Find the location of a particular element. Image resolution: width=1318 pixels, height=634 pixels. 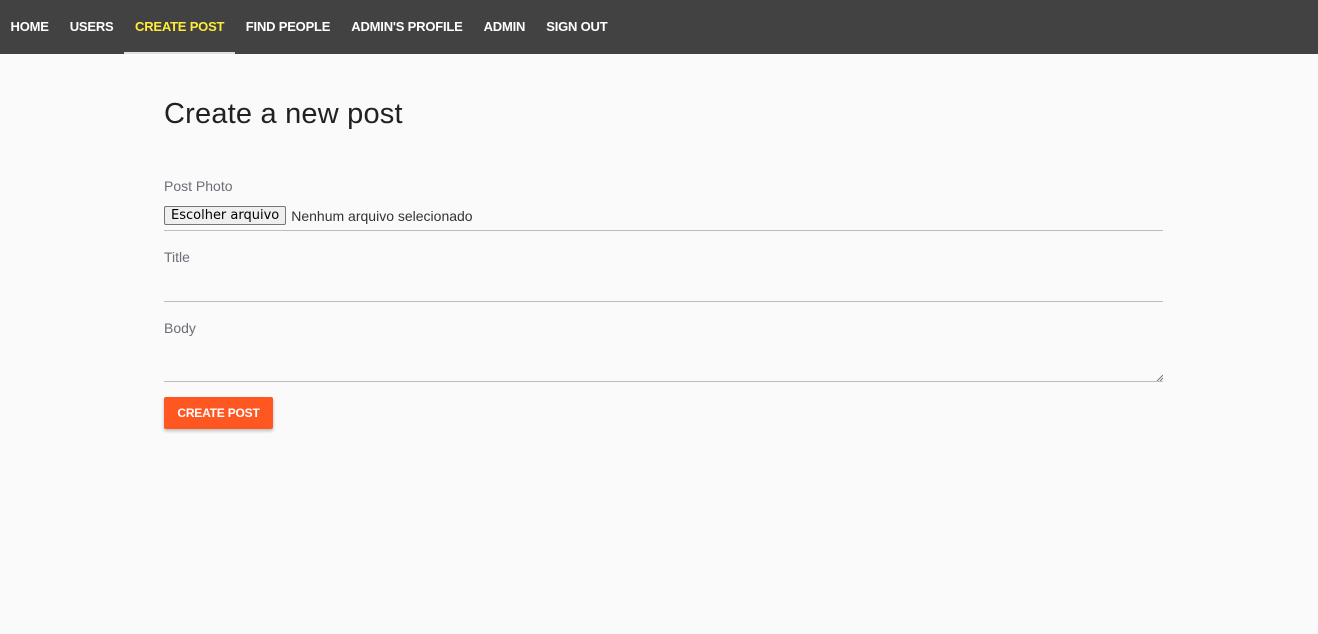

body-underline is located at coordinates (663, 381).